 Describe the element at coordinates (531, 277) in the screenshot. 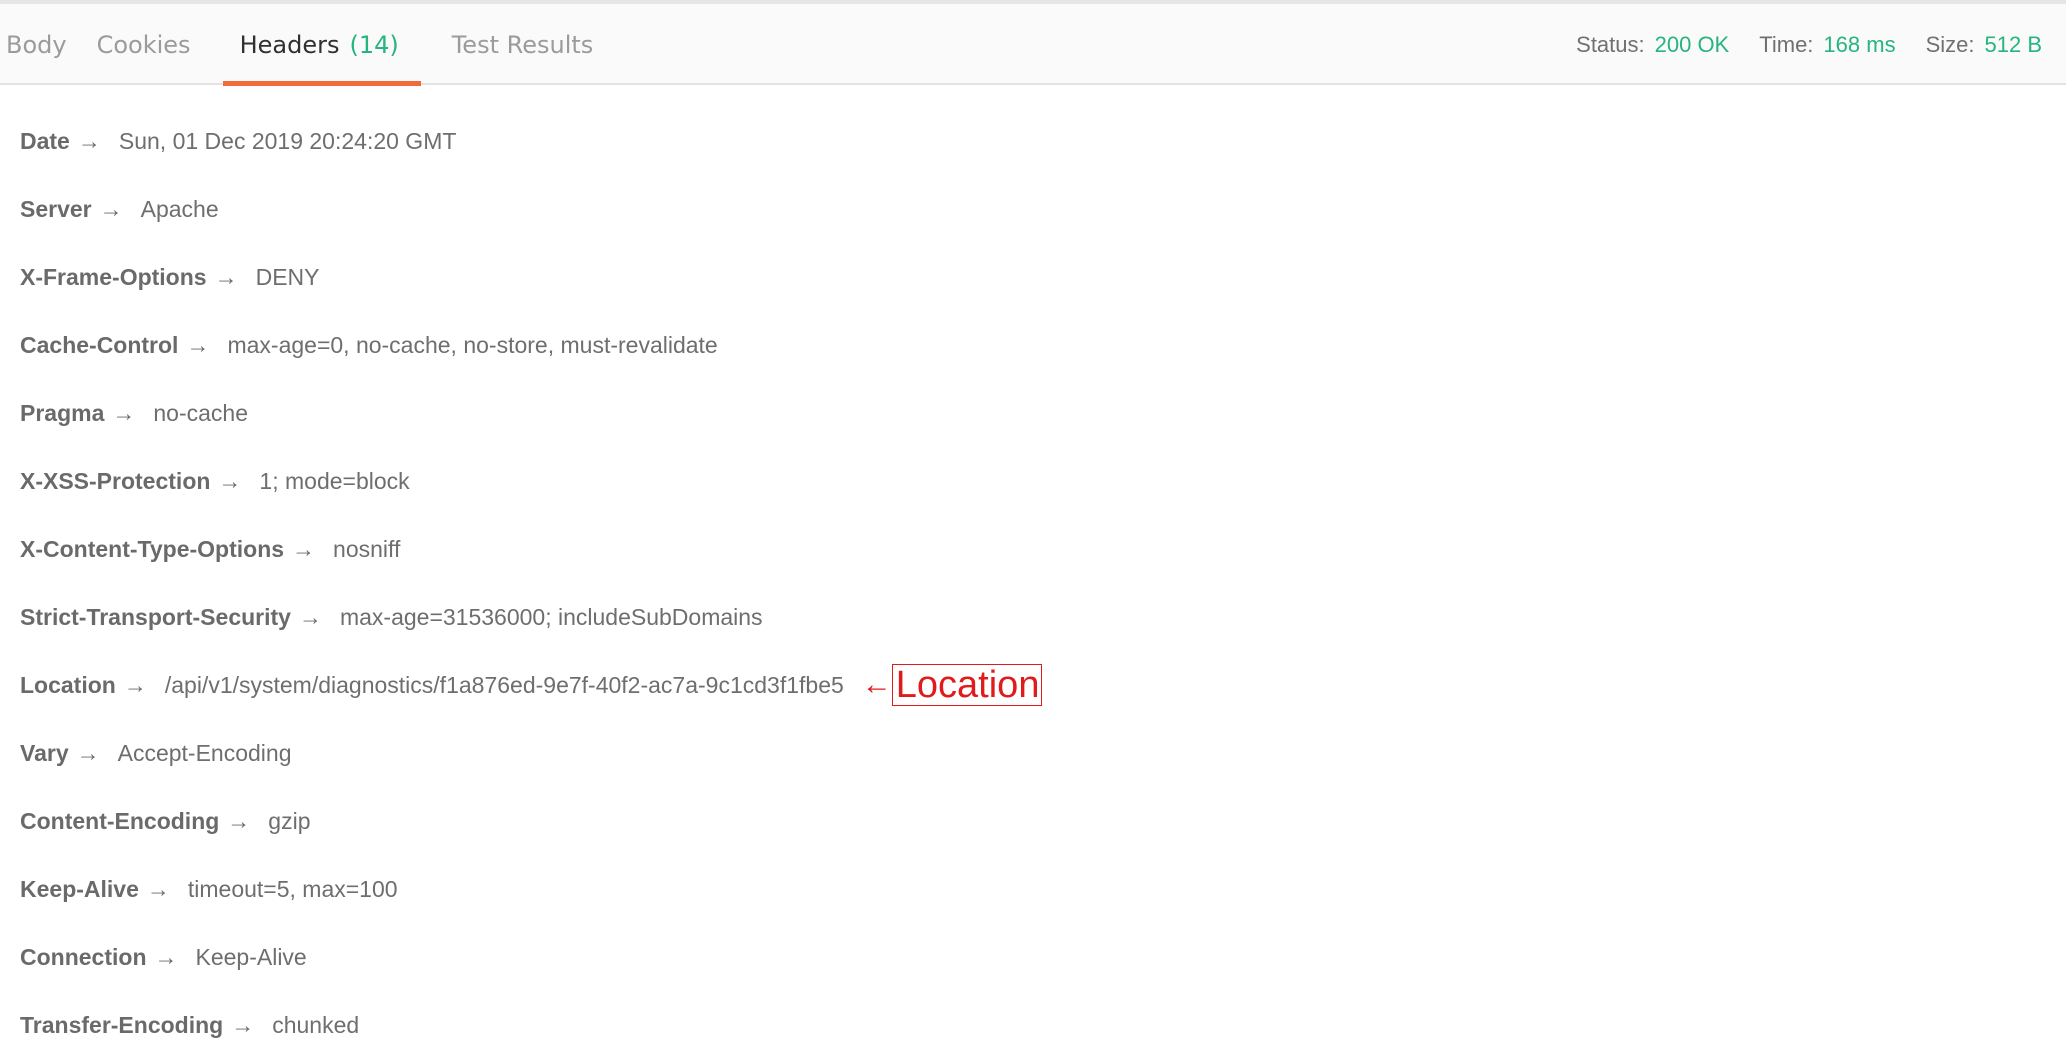

I see `header-row: X-Frame-Options → DENY` at that location.